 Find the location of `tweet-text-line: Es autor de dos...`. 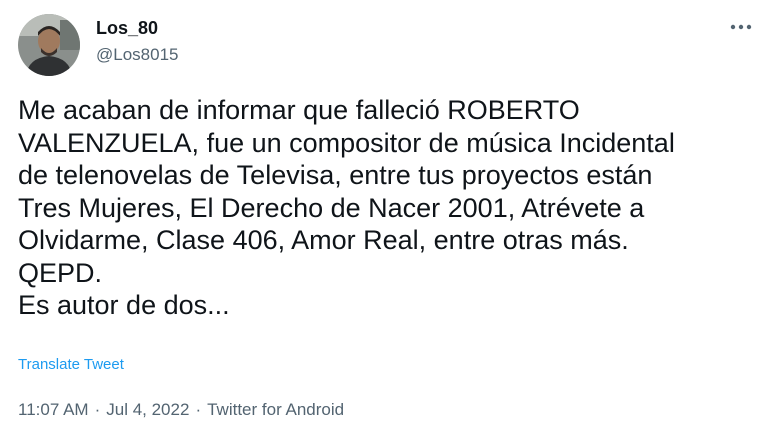

tweet-text-line: Es autor de dos... is located at coordinates (124, 305).